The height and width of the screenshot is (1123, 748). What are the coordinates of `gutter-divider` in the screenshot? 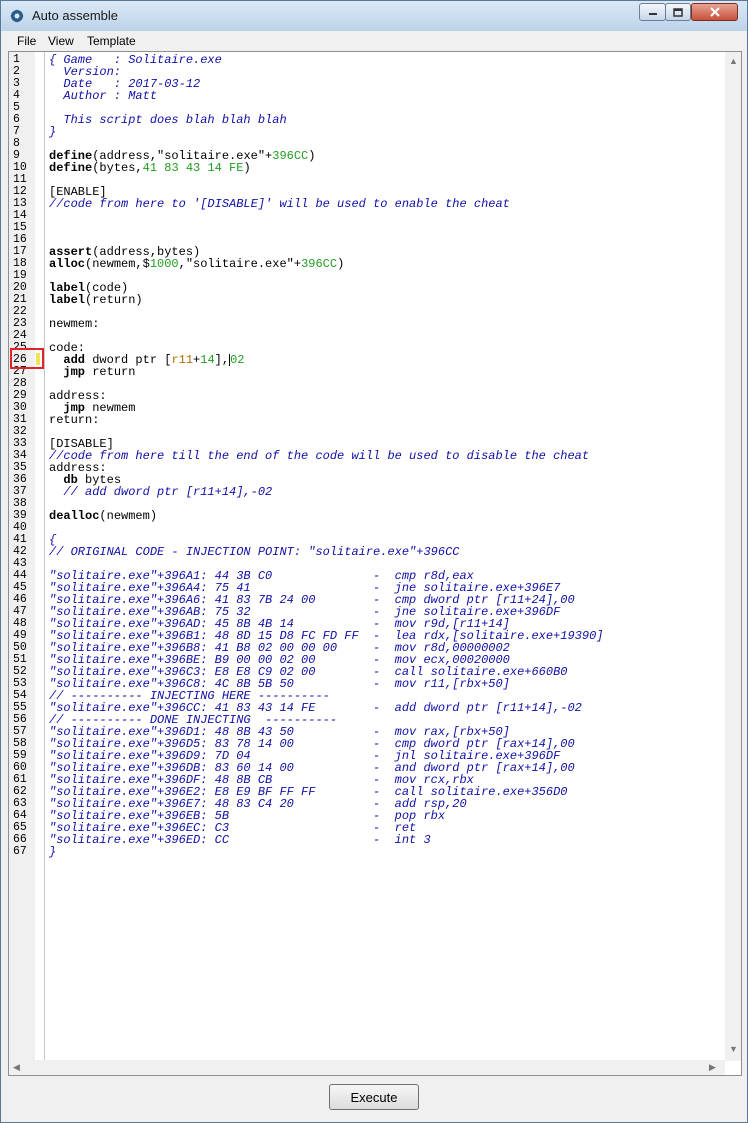 It's located at (44, 556).